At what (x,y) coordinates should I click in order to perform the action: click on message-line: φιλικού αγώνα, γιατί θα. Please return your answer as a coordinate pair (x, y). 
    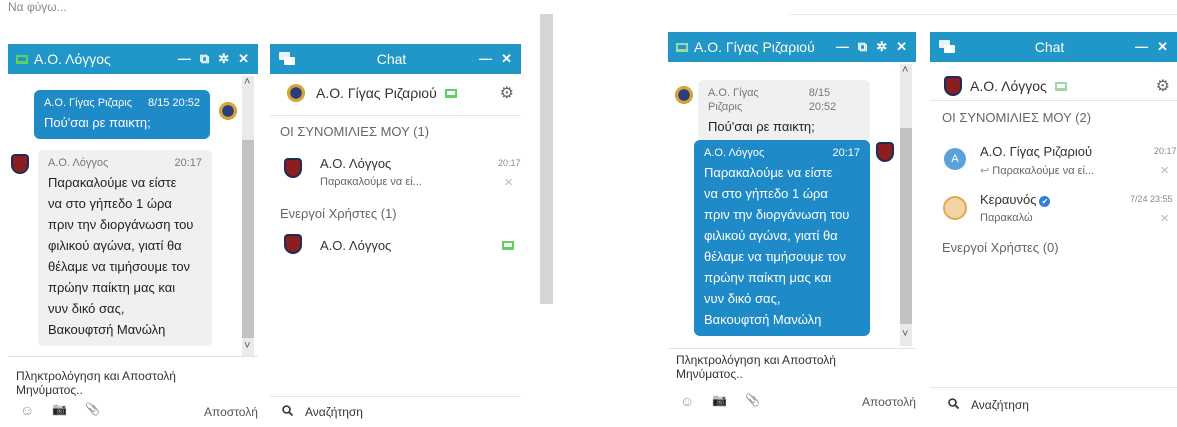
    Looking at the image, I should click on (115, 245).